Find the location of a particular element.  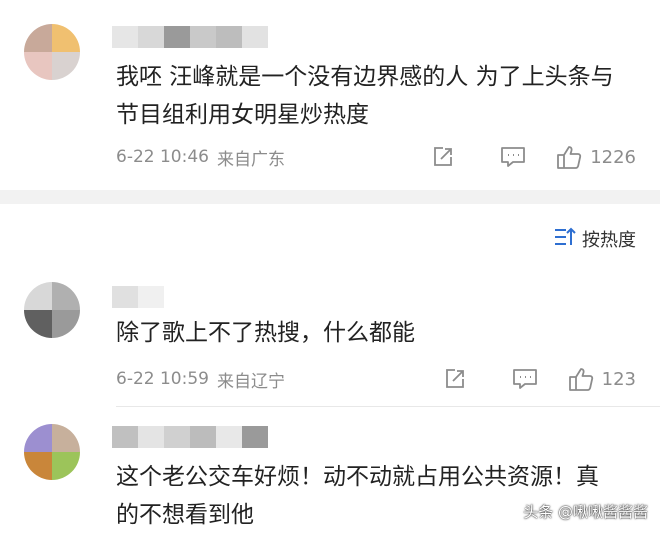

comment-meta: 6-22 10:46 来自广东 1226 is located at coordinates (388, 157).